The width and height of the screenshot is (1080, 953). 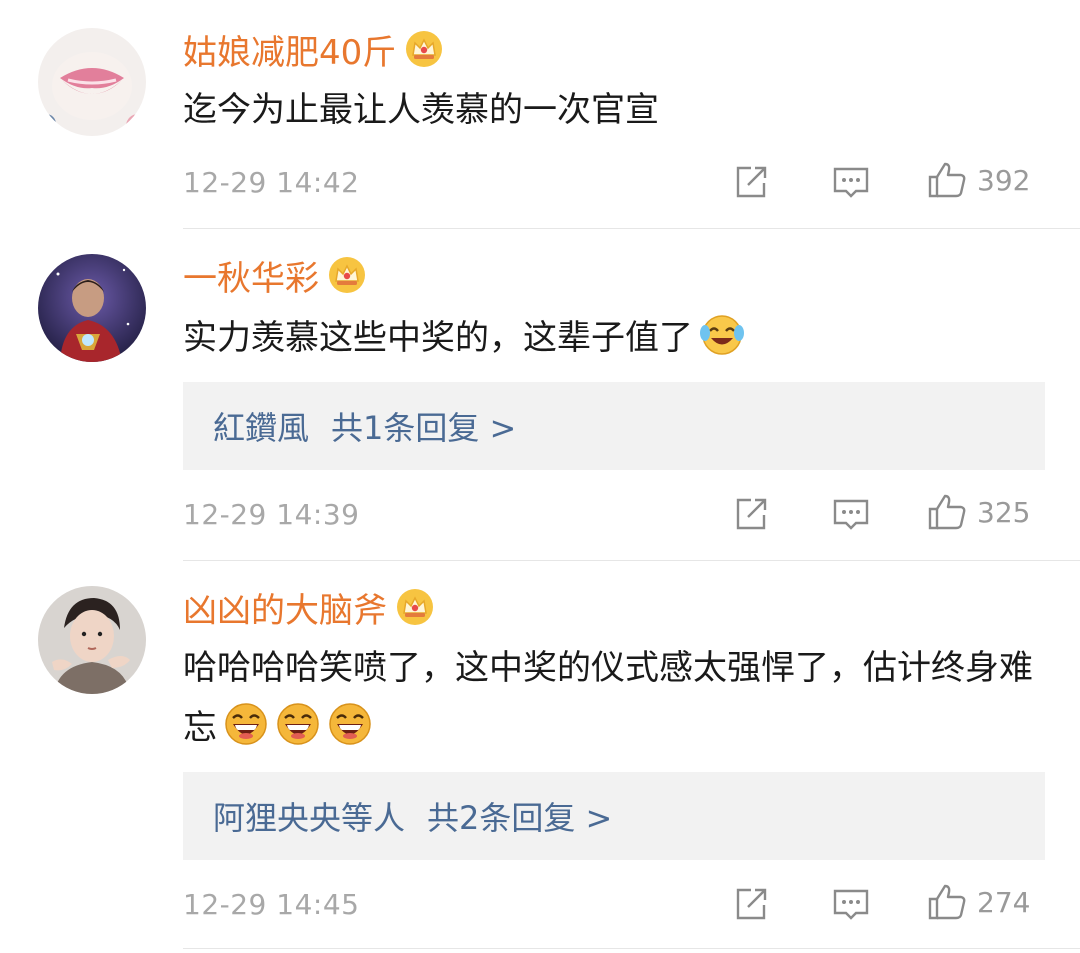 I want to click on username-text: 姑娘减肥40斤, so click(x=289, y=49).